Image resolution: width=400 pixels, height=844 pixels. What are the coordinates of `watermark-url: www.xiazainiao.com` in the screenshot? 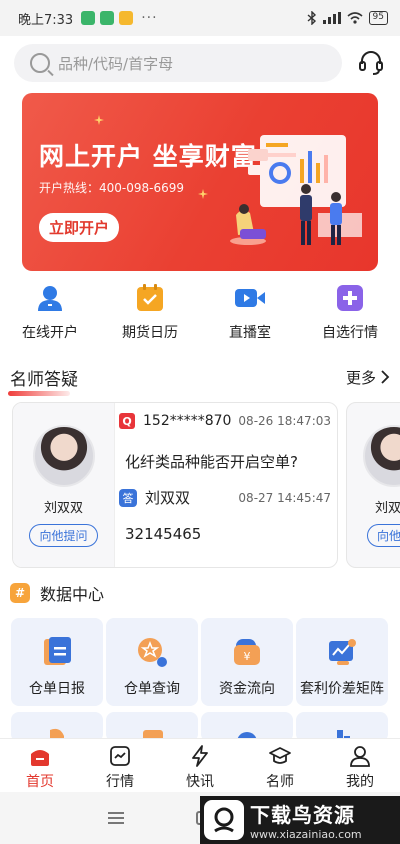 It's located at (306, 834).